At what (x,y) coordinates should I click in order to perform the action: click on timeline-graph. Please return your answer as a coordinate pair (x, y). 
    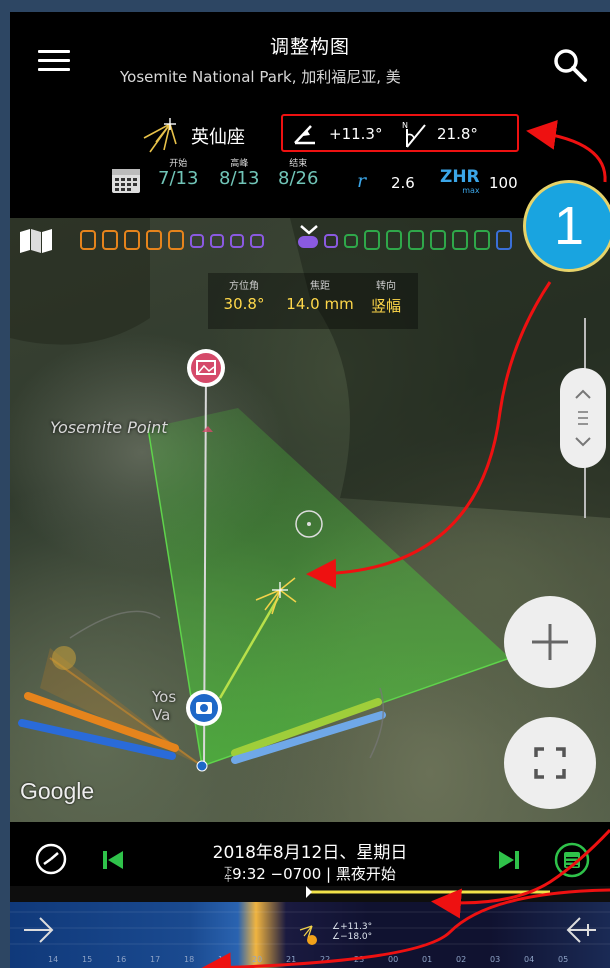
    Looking at the image, I should click on (310, 915).